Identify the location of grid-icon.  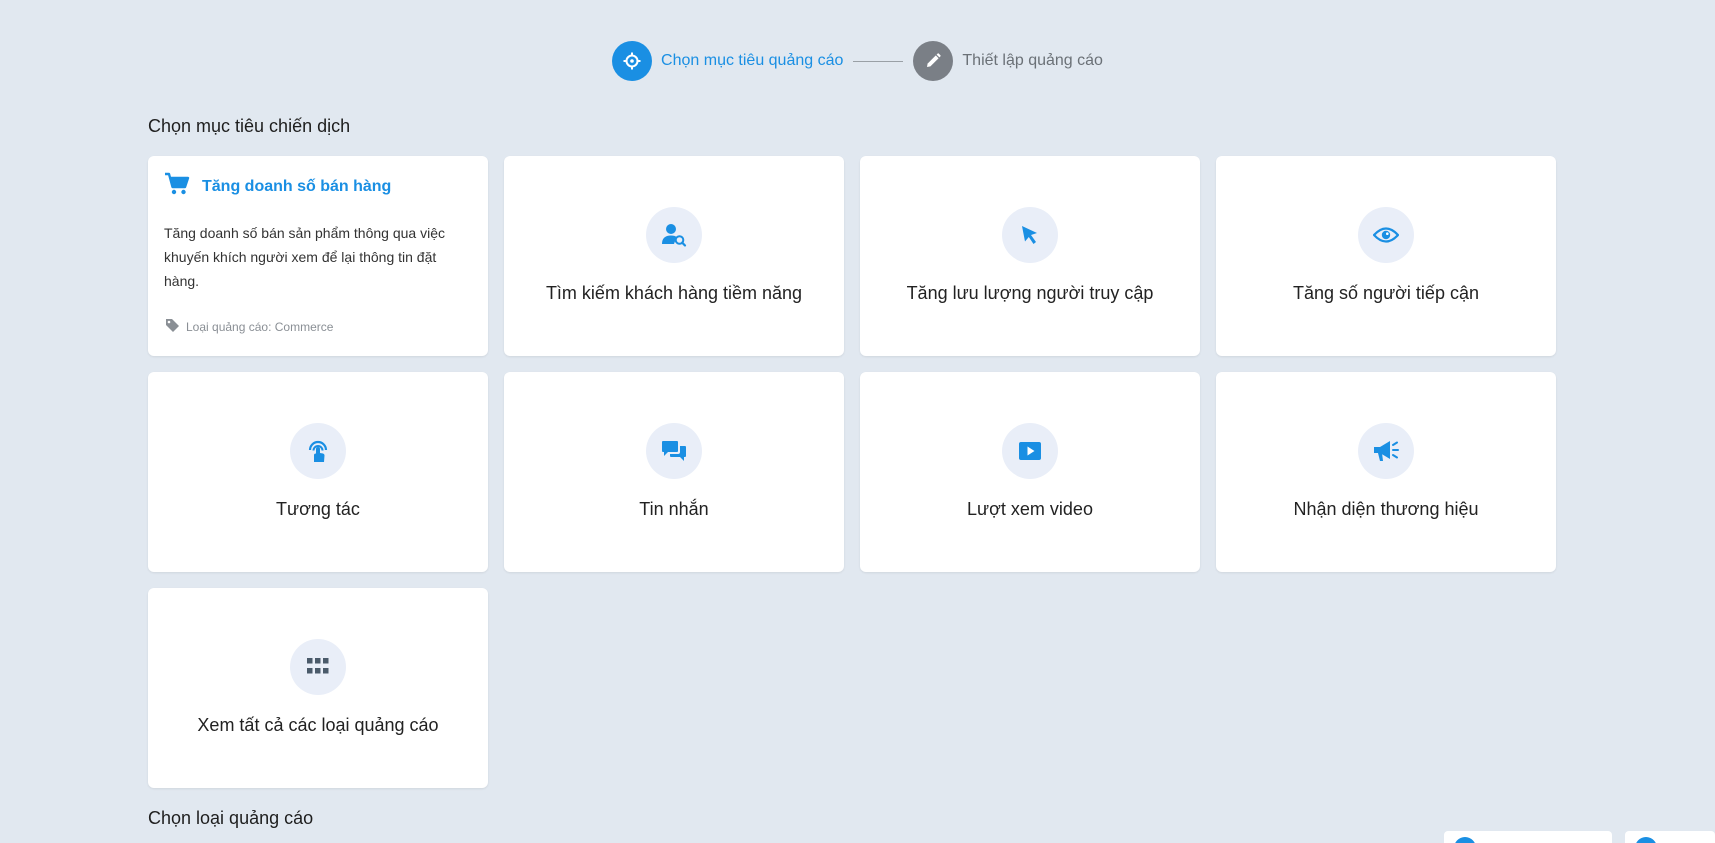
(318, 667).